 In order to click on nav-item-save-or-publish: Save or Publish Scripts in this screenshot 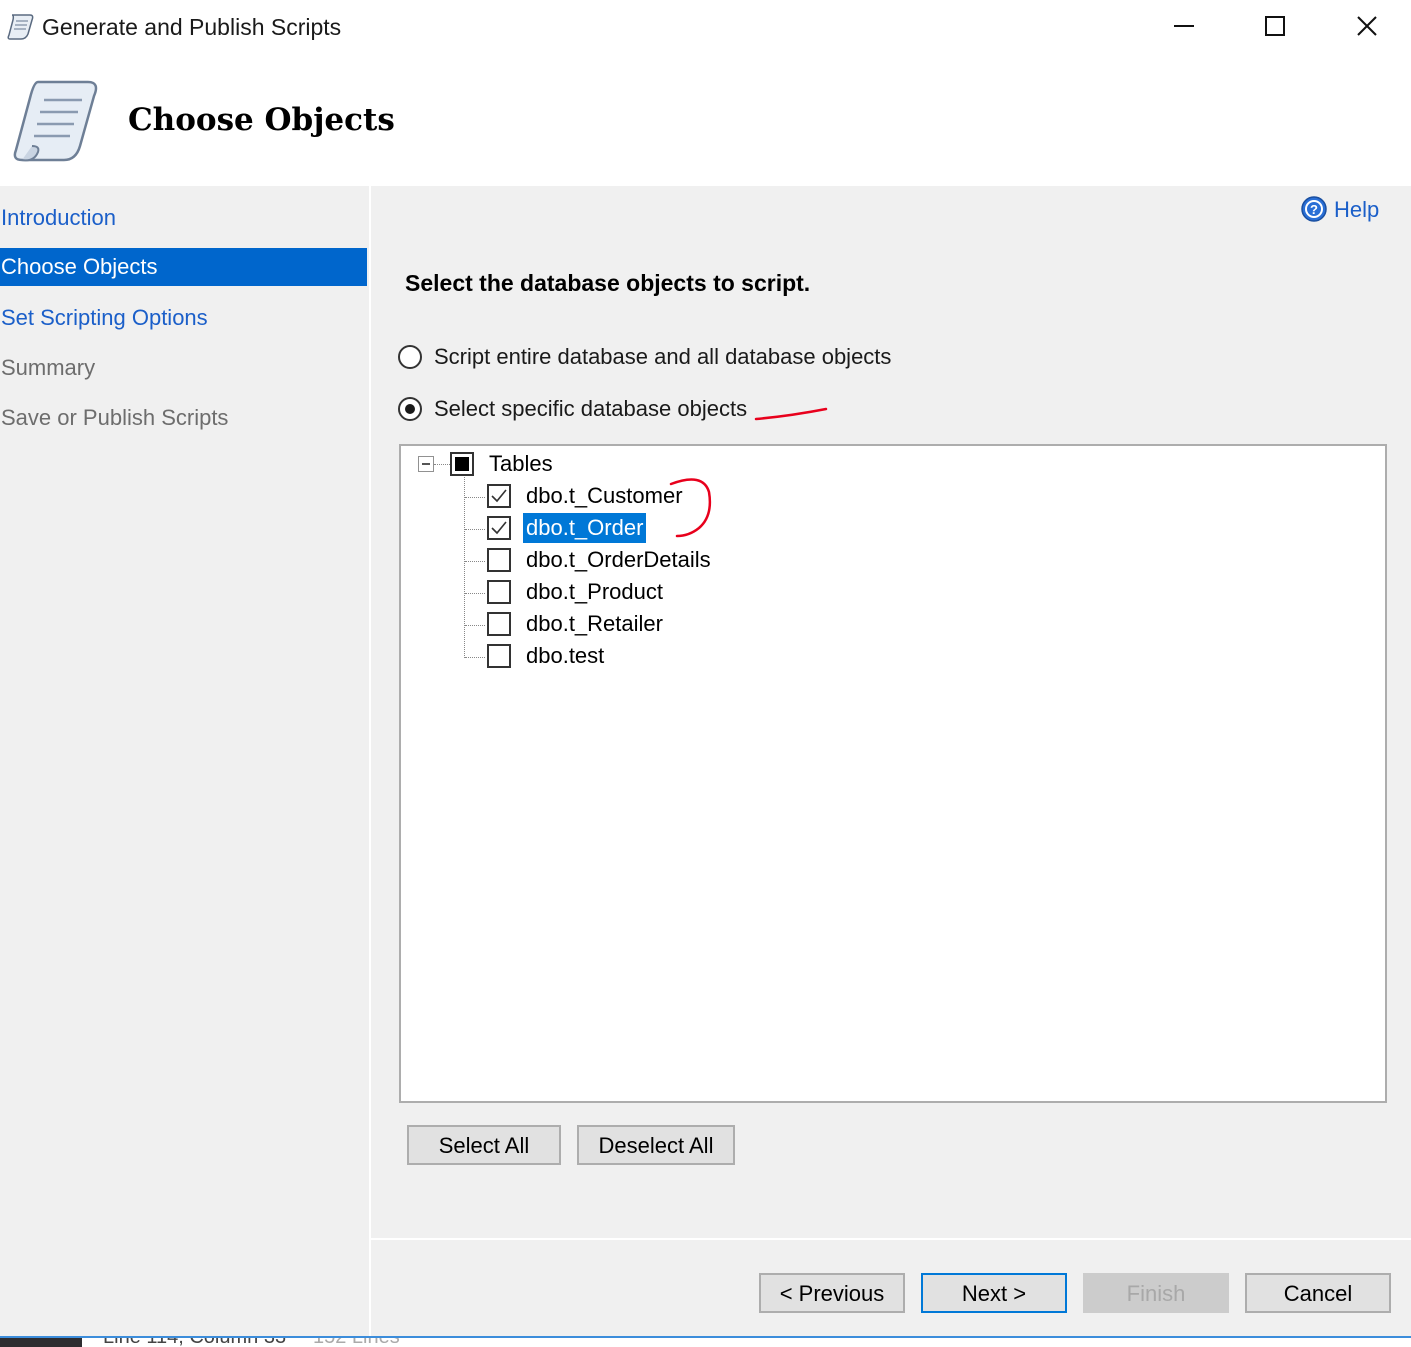, I will do `click(115, 417)`.